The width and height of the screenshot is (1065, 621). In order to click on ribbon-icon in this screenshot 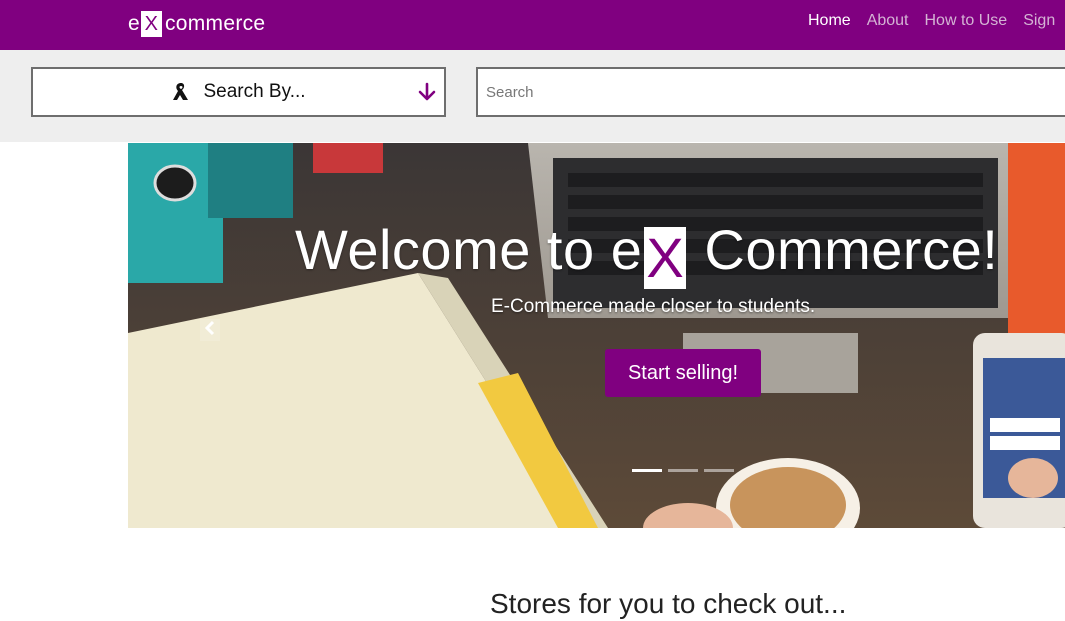, I will do `click(181, 92)`.